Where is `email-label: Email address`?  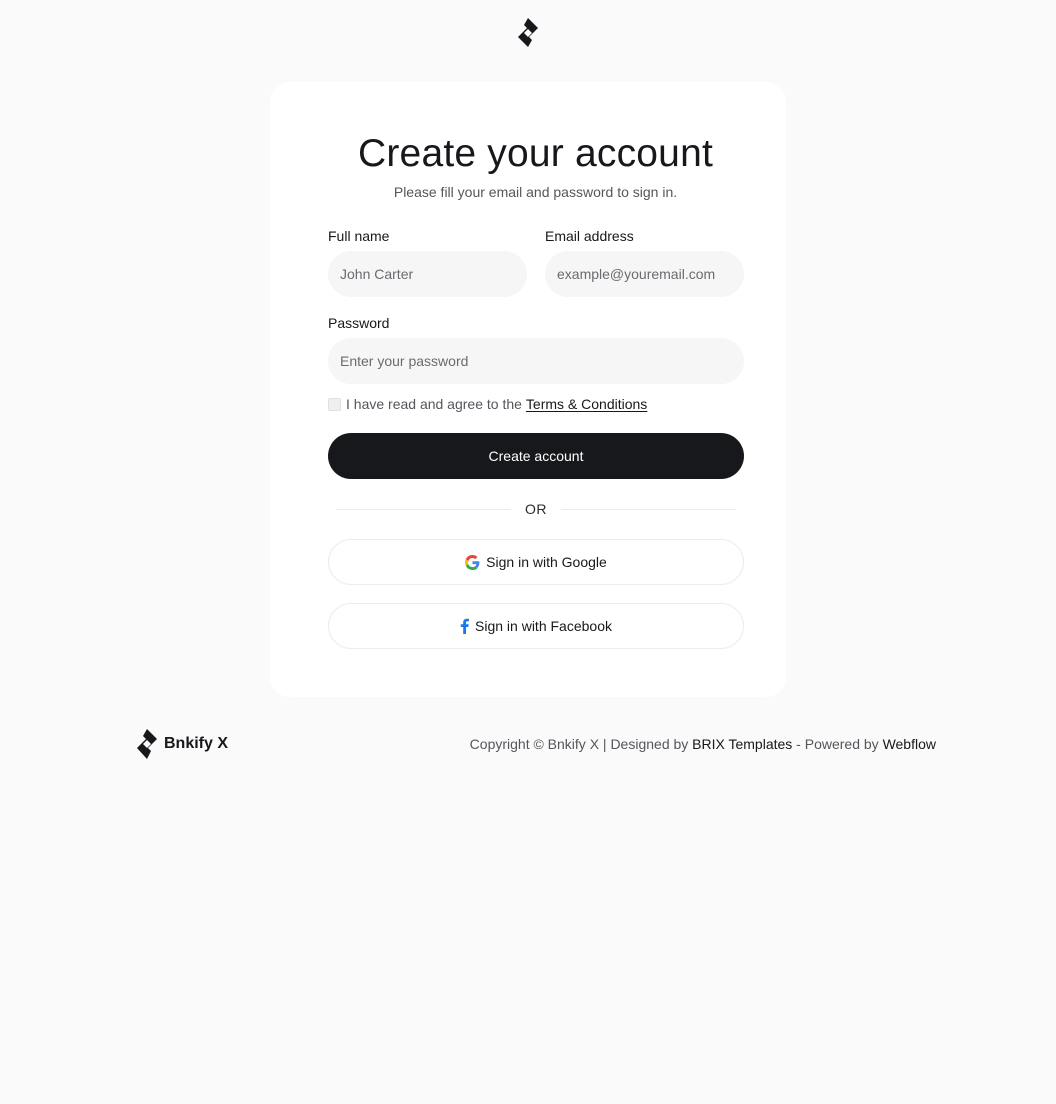
email-label: Email address is located at coordinates (589, 236).